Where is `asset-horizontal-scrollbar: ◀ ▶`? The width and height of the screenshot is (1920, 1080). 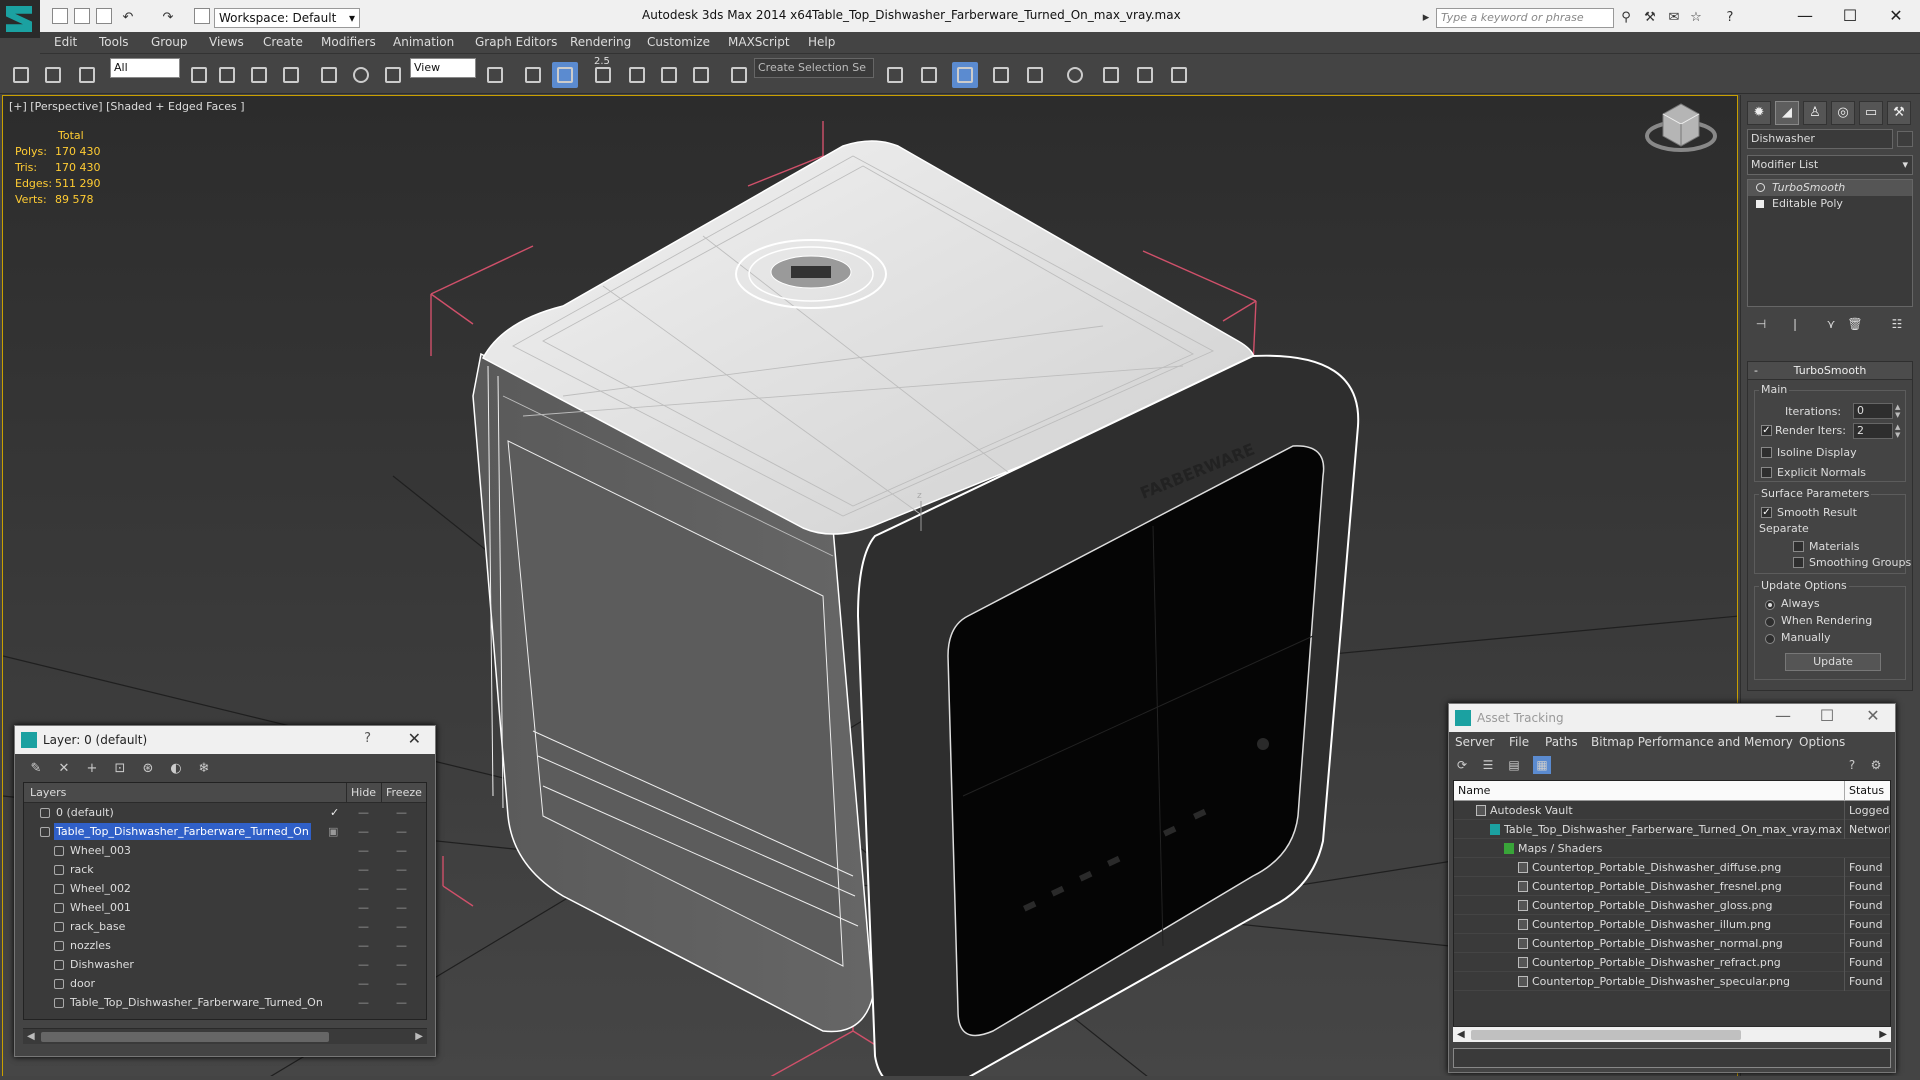
asset-horizontal-scrollbar: ◀ ▶ is located at coordinates (1672, 1034).